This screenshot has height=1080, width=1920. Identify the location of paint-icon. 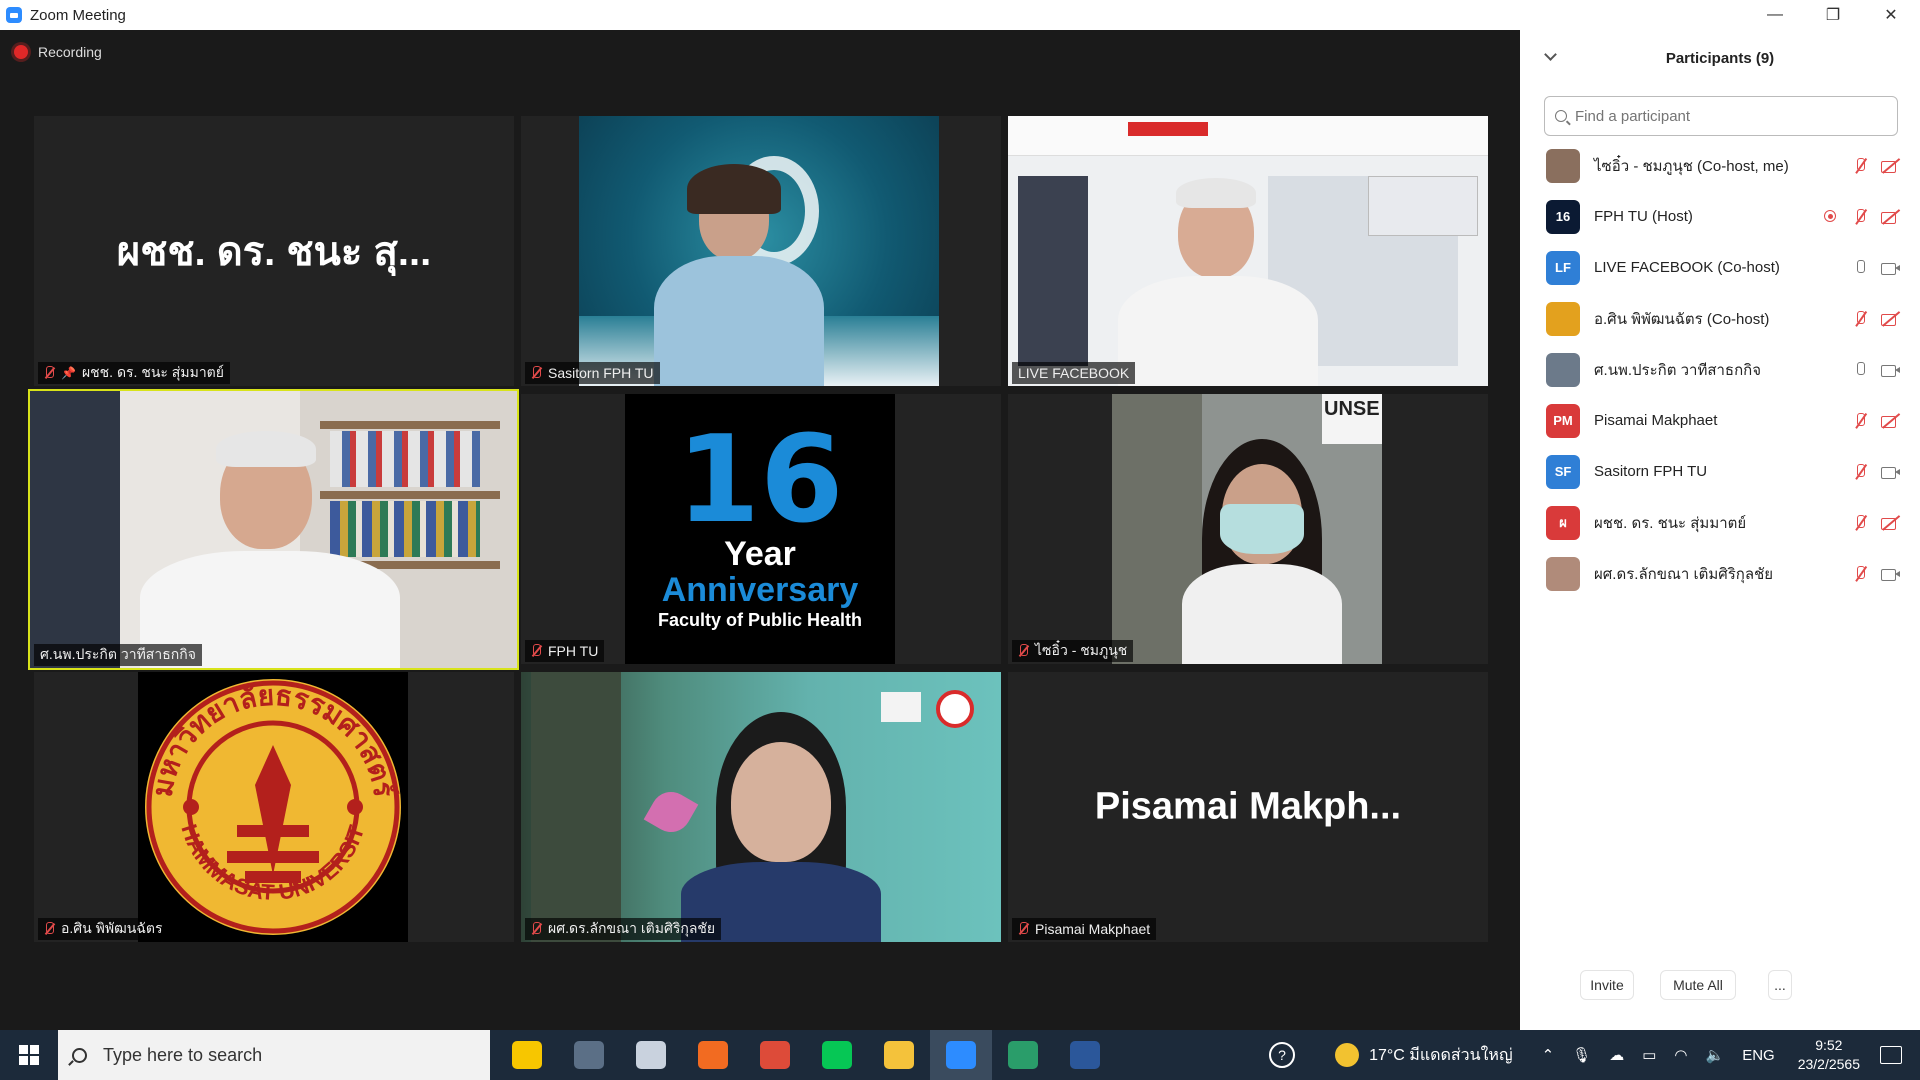
(651, 1055).